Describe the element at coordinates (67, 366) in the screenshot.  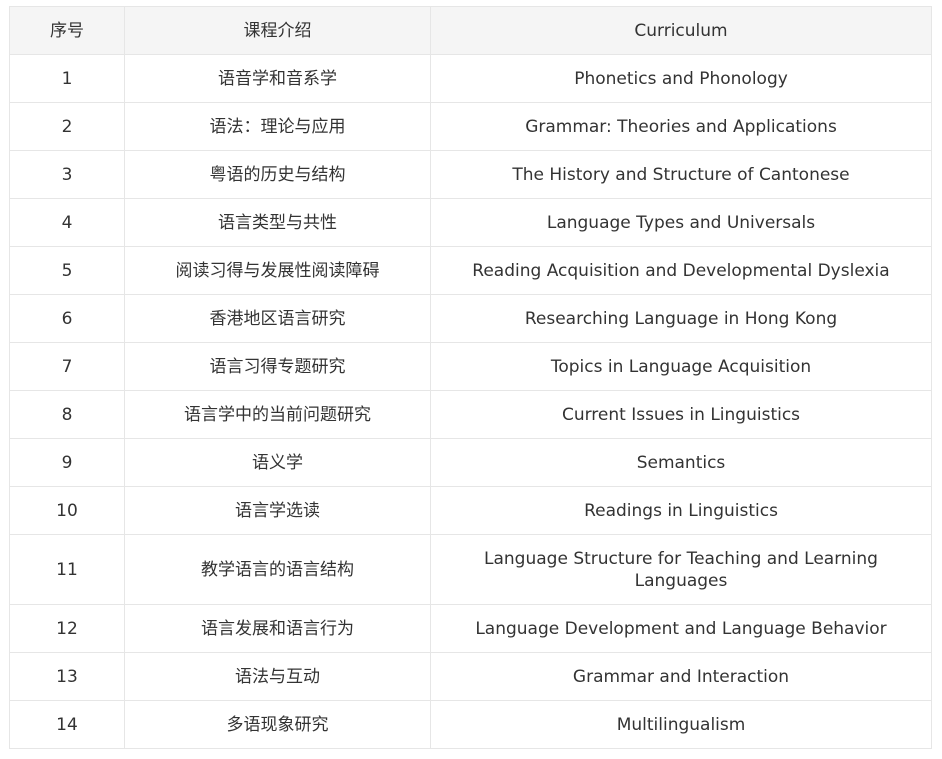
I see `cell-number: 7` at that location.